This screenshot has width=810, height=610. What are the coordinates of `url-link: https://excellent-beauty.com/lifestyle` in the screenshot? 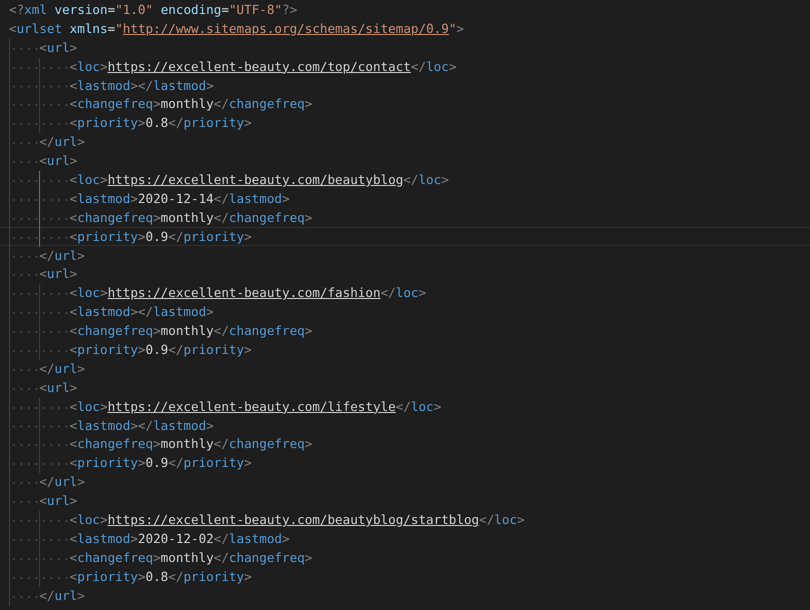 It's located at (252, 406).